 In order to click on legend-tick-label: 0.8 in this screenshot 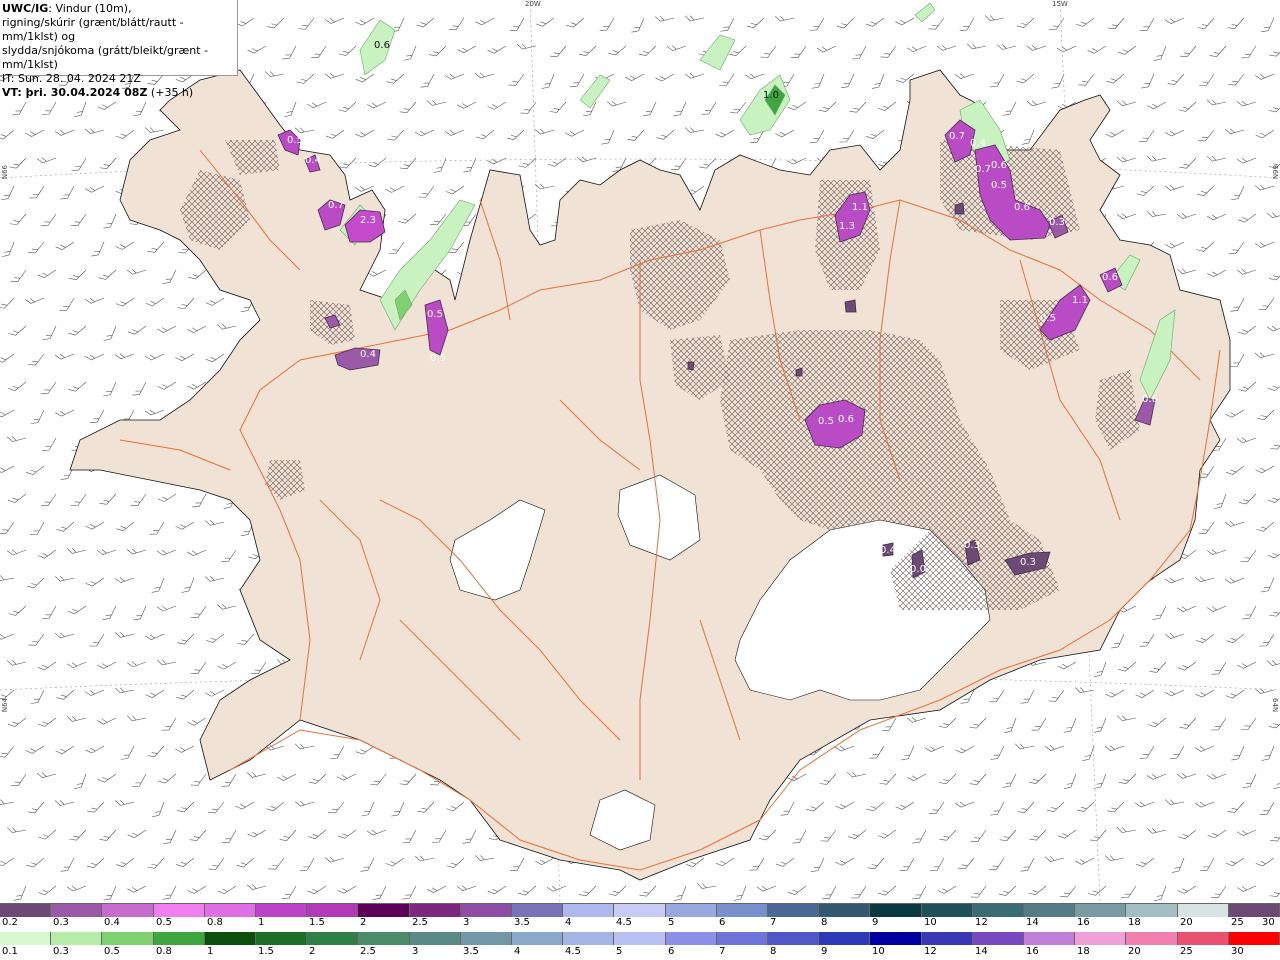, I will do `click(215, 922)`.